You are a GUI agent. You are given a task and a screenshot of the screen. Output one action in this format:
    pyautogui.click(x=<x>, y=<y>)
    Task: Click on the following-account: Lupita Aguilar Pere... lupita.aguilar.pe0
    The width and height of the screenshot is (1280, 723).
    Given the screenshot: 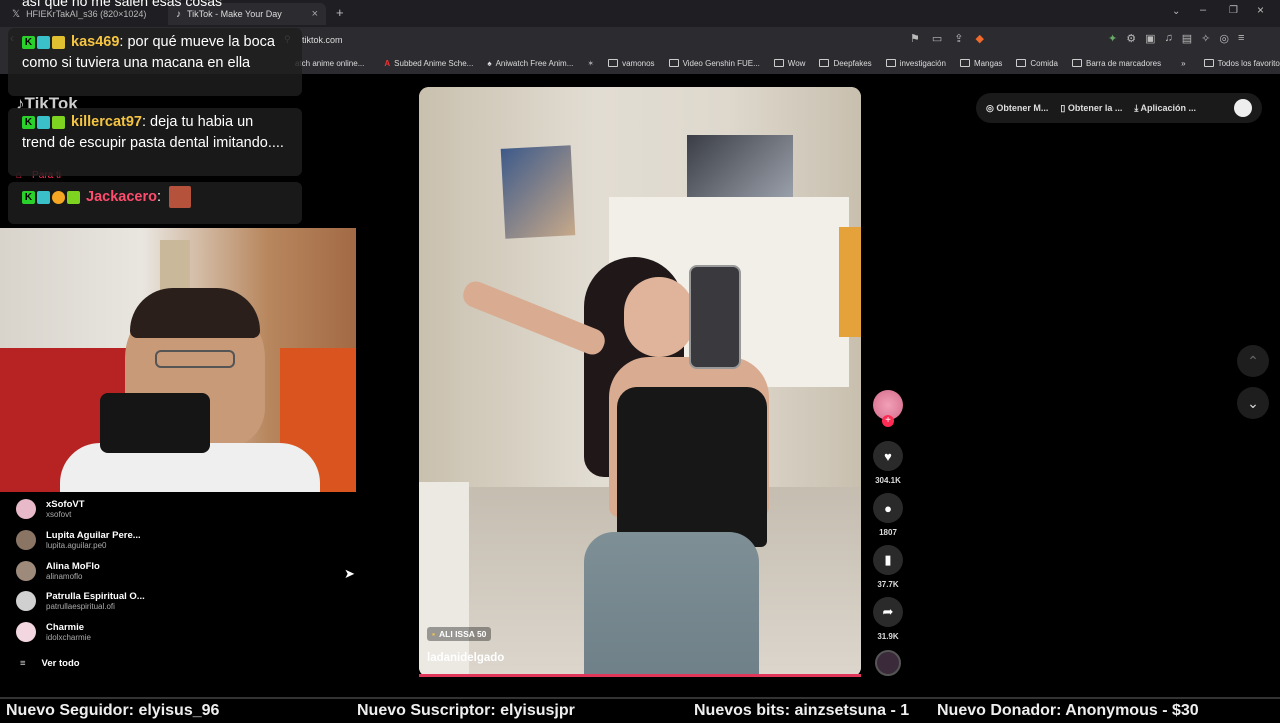 What is the action you would take?
    pyautogui.click(x=78, y=540)
    